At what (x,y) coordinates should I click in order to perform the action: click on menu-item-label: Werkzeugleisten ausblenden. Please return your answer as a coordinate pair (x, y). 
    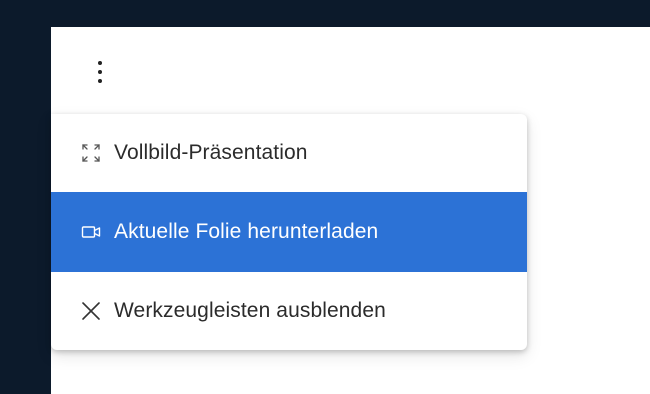
    Looking at the image, I should click on (250, 310).